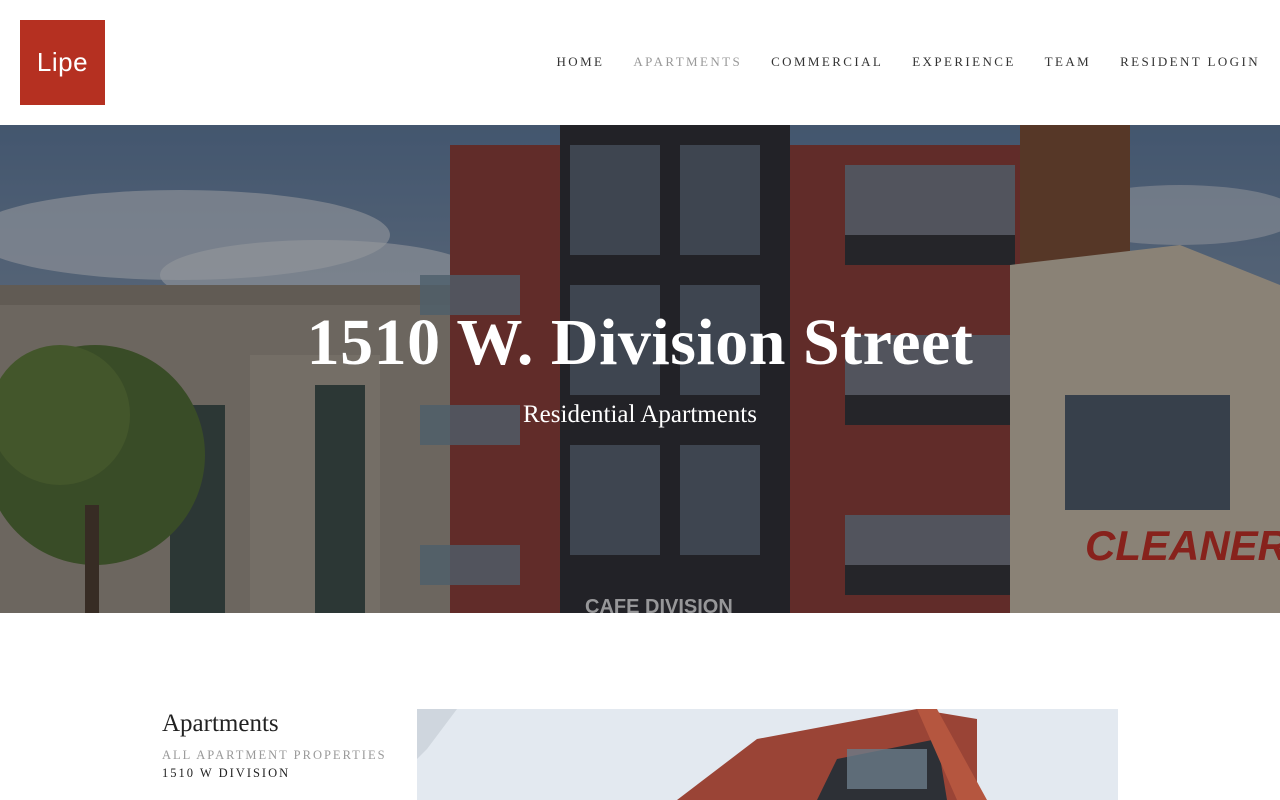  Describe the element at coordinates (220, 723) in the screenshot. I see `sidebar-heading: Apartments` at that location.